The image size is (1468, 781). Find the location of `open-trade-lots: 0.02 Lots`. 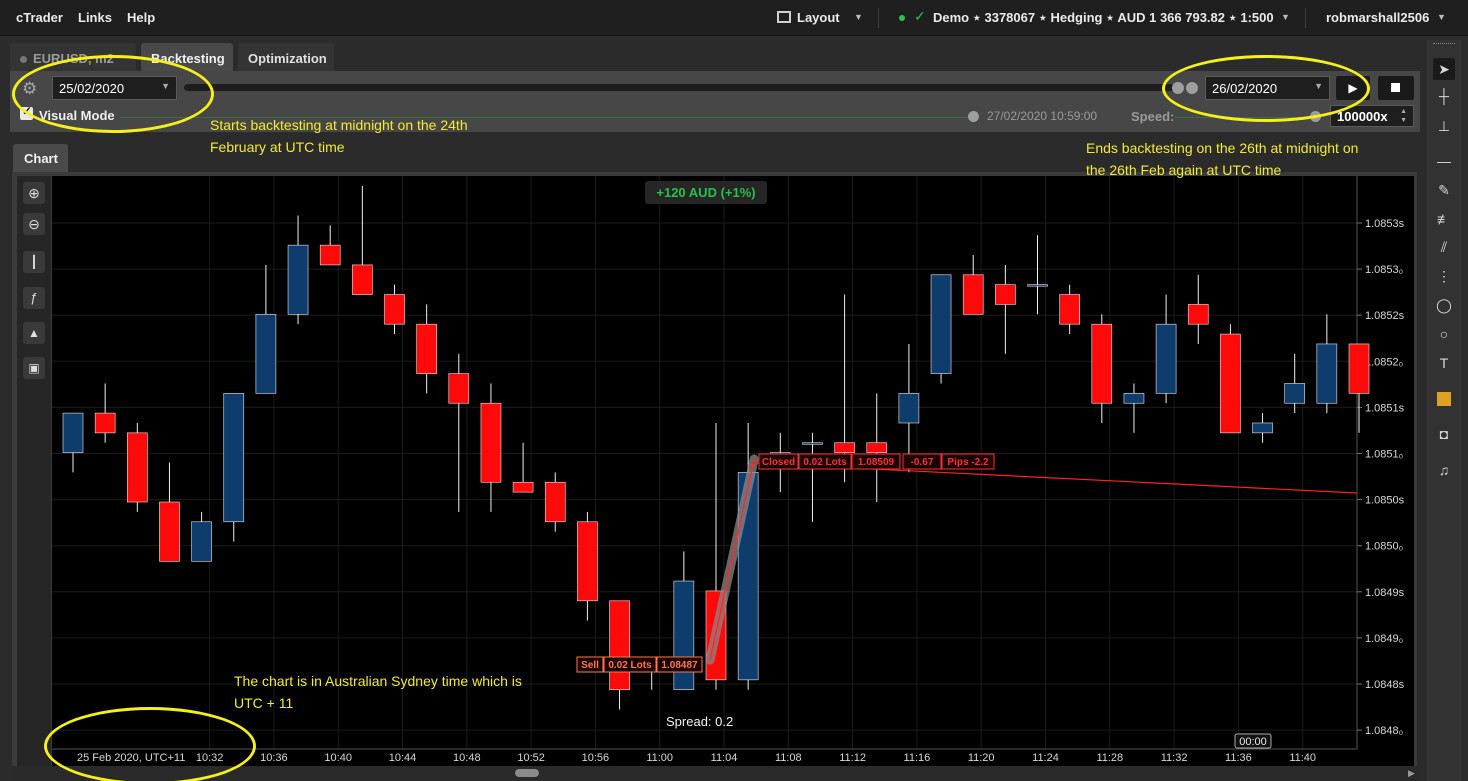

open-trade-lots: 0.02 Lots is located at coordinates (630, 665).